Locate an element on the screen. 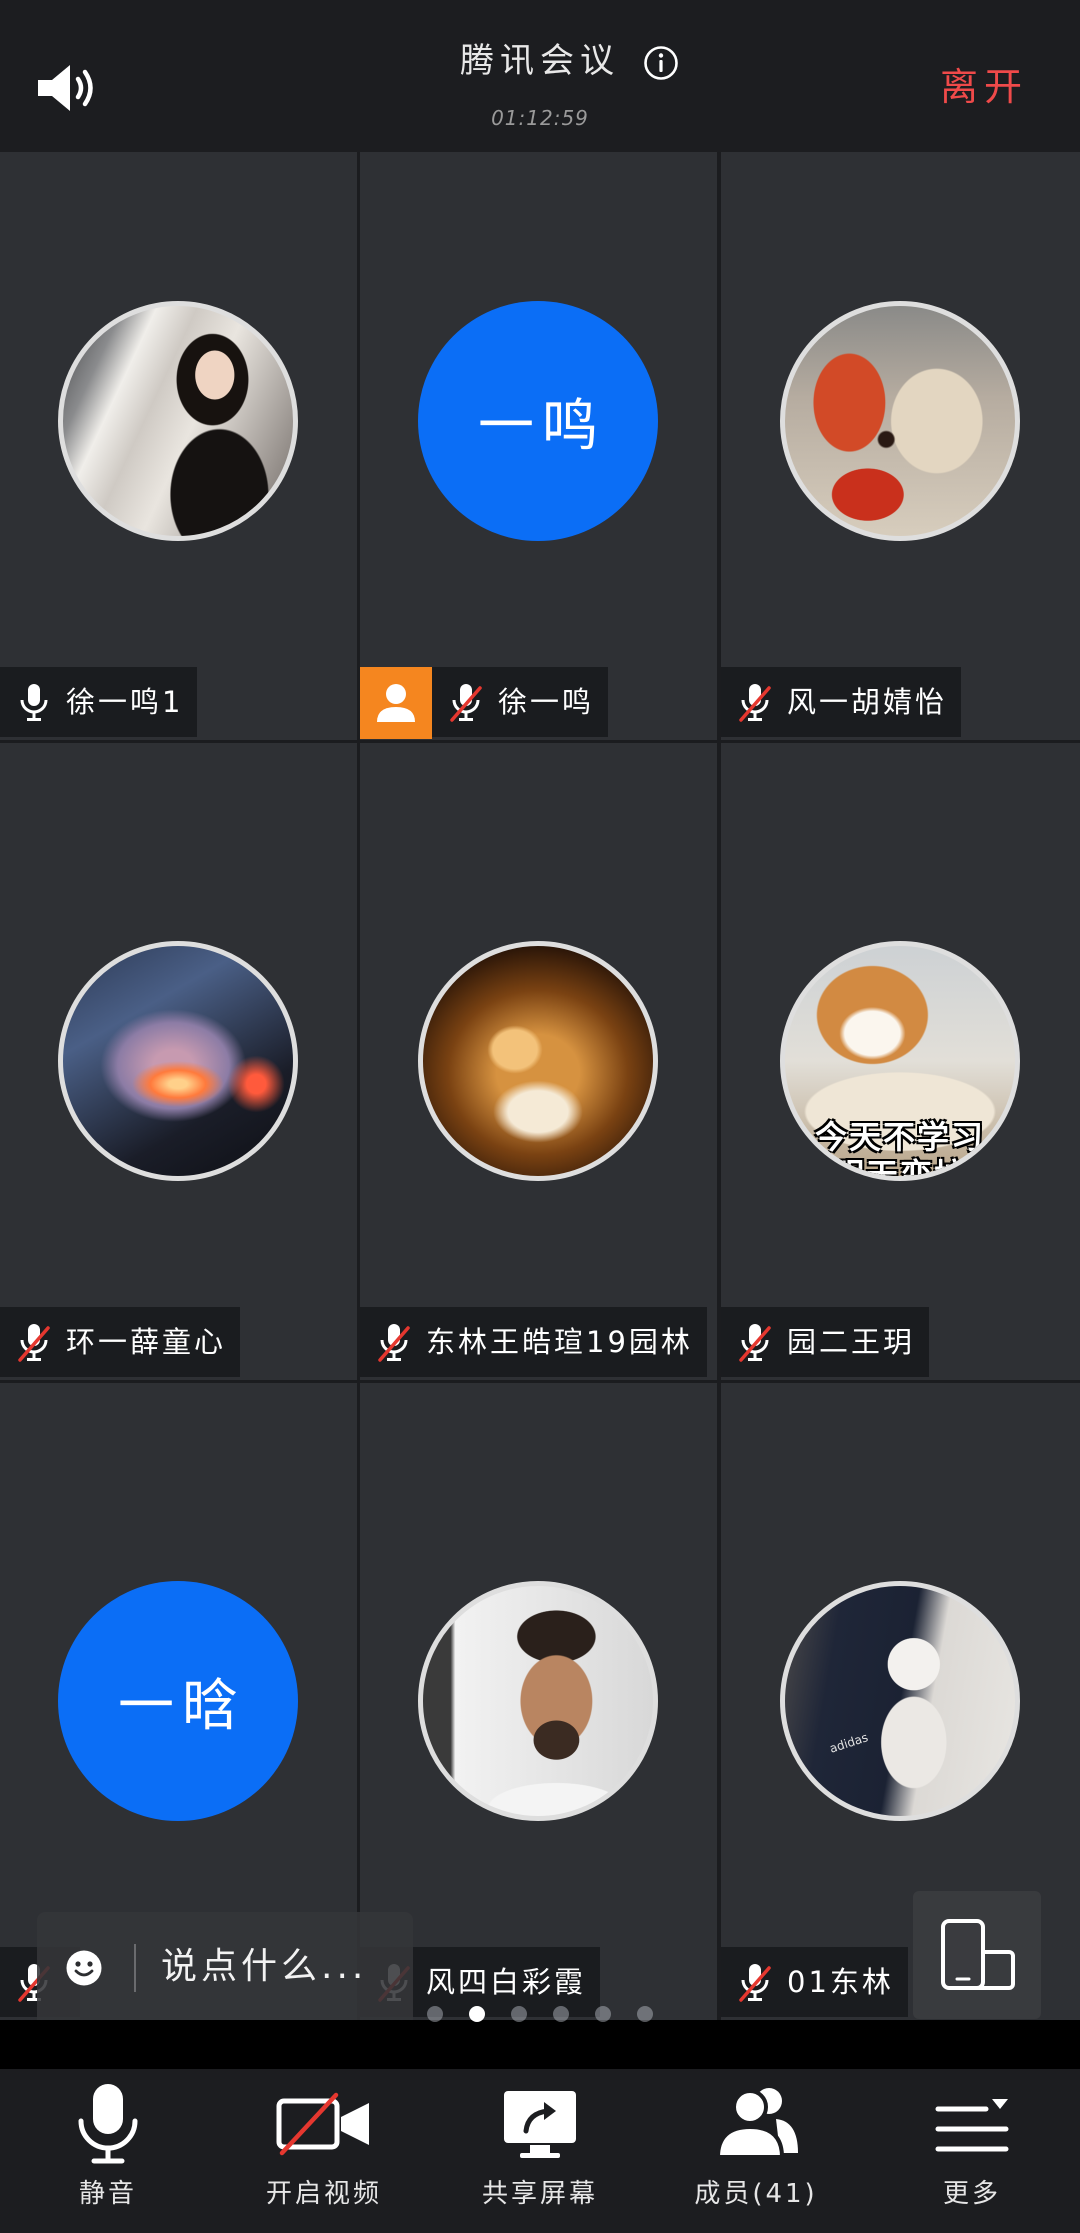 This screenshot has width=1080, height=2233. person-icon is located at coordinates (396, 703).